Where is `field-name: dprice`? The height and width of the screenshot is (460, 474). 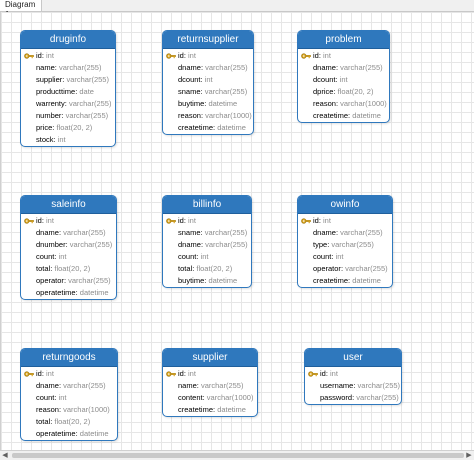
field-name: dprice is located at coordinates (323, 91).